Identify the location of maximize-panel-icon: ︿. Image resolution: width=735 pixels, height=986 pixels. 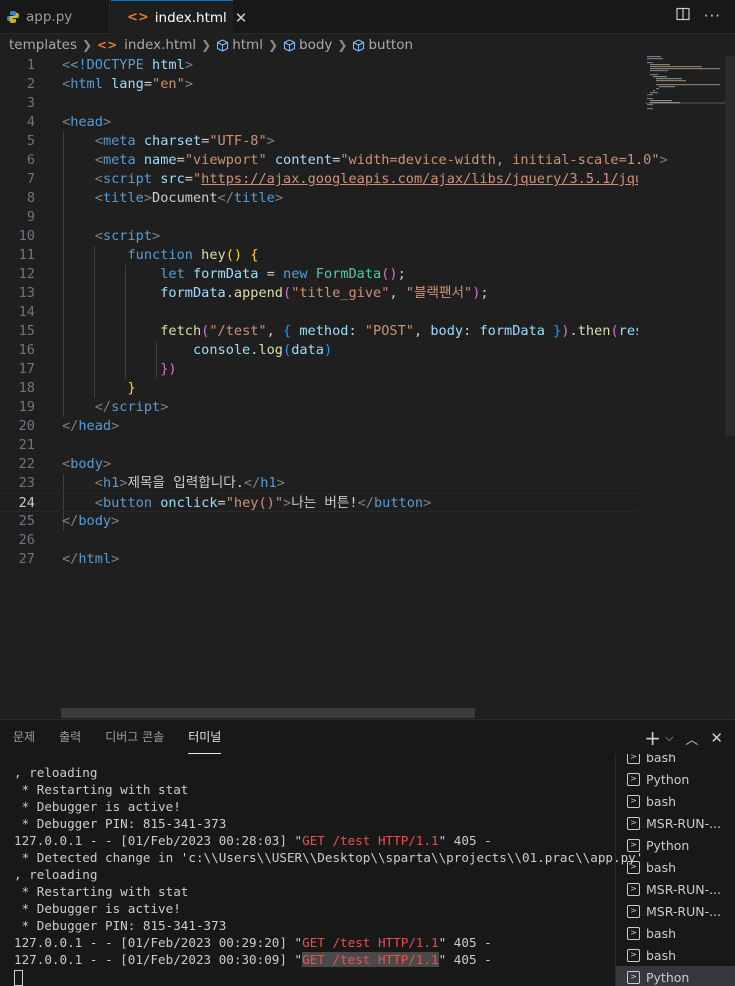
(691, 738).